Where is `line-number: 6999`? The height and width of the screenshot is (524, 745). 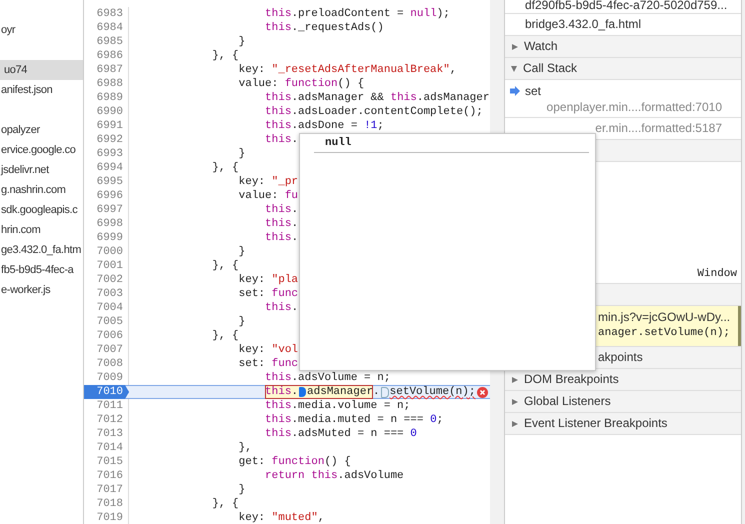 line-number: 6999 is located at coordinates (106, 238).